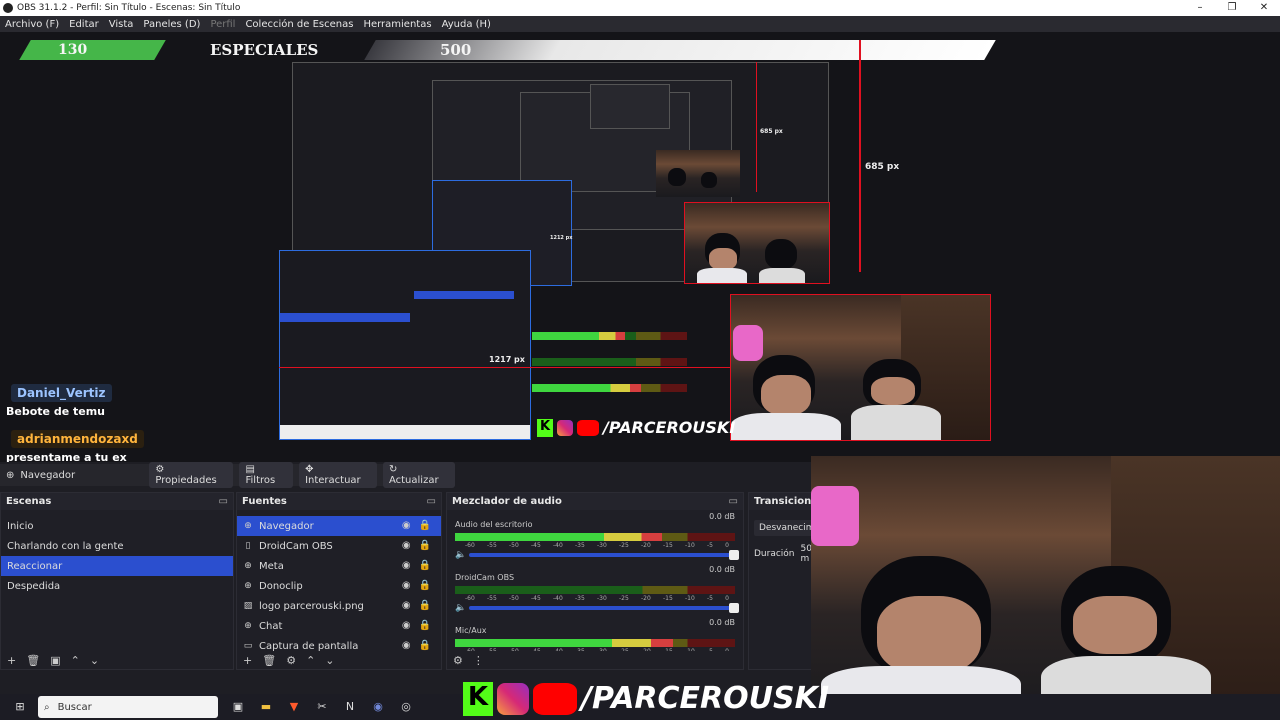 The height and width of the screenshot is (720, 1280). I want to click on menu-coleccion-escenas: Colección de Escenas, so click(299, 24).